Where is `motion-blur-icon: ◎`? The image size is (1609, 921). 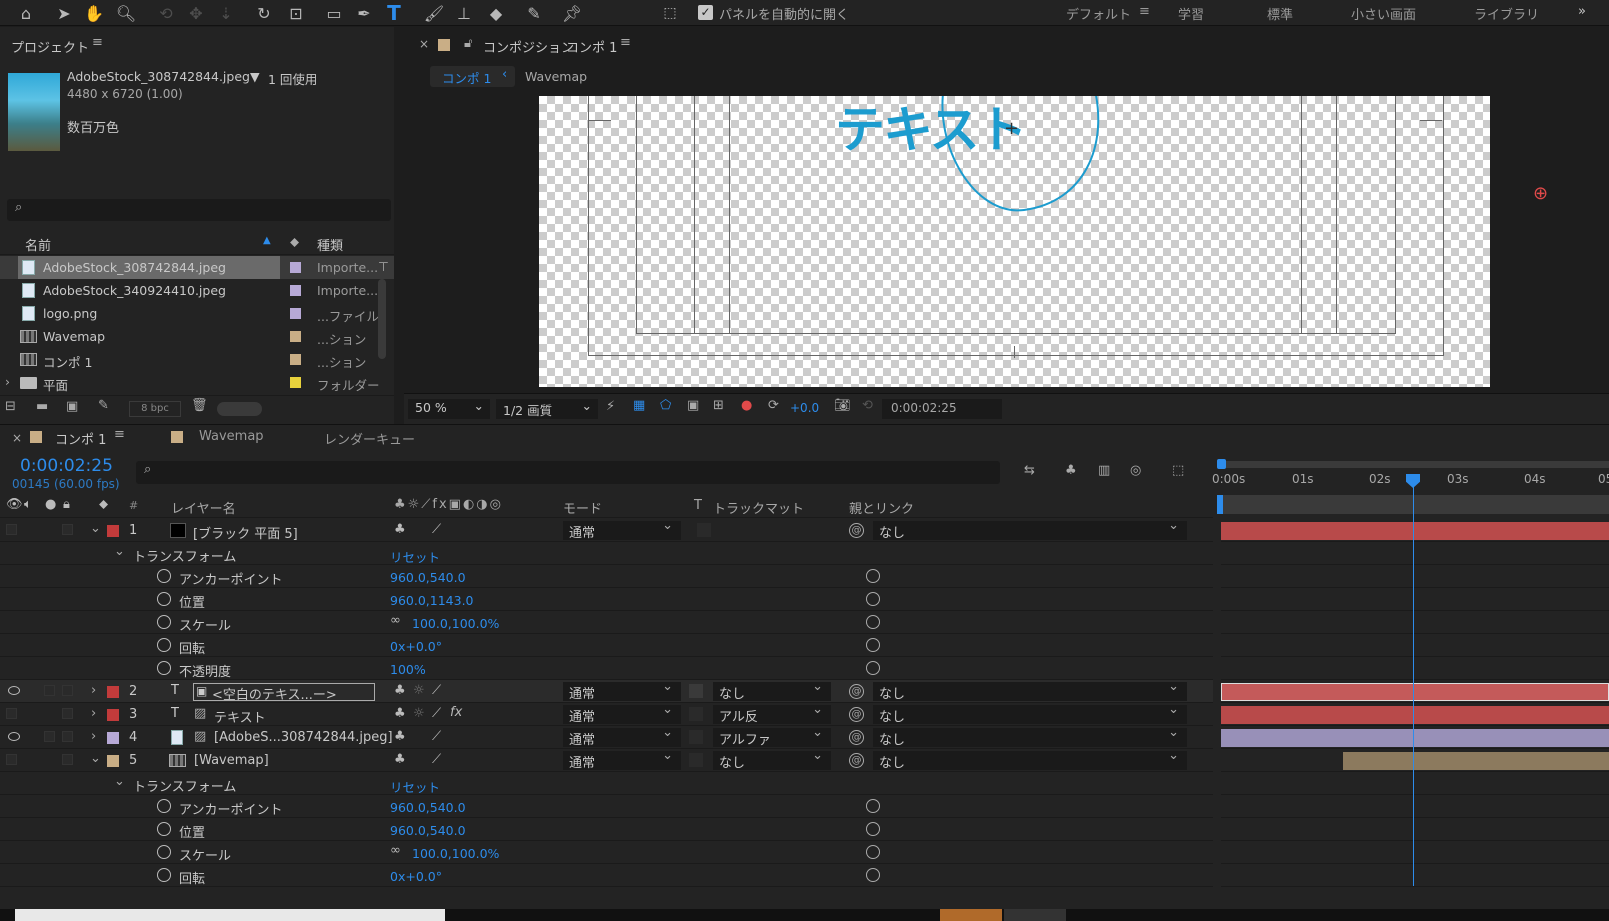 motion-blur-icon: ◎ is located at coordinates (1135, 470).